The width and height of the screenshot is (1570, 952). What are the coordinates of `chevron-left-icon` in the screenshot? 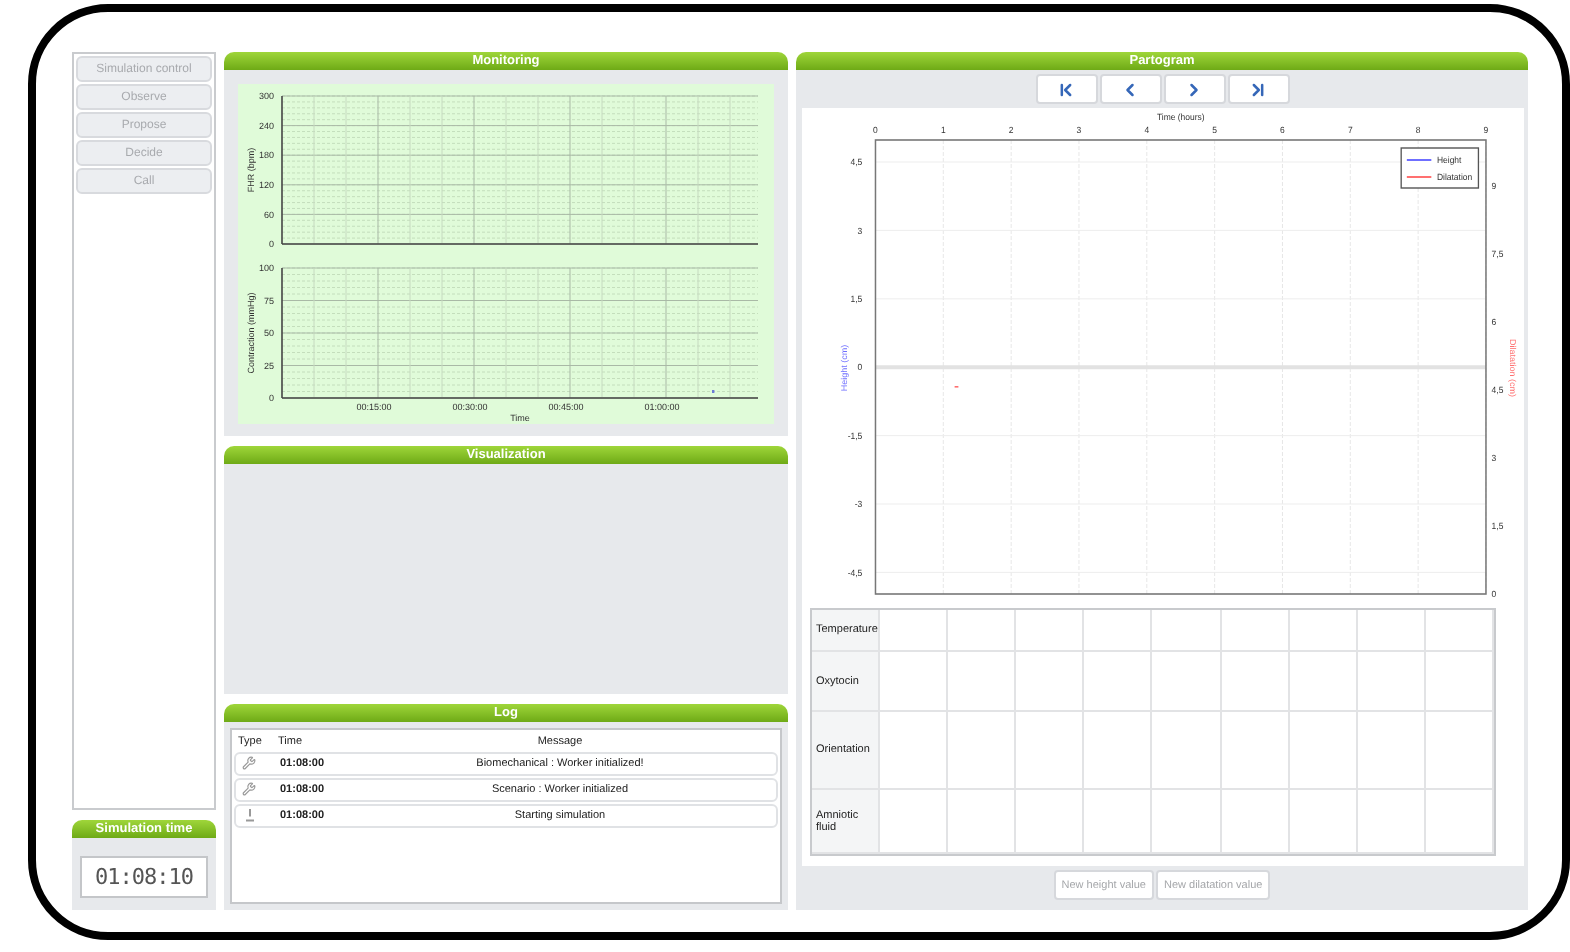 It's located at (1130, 89).